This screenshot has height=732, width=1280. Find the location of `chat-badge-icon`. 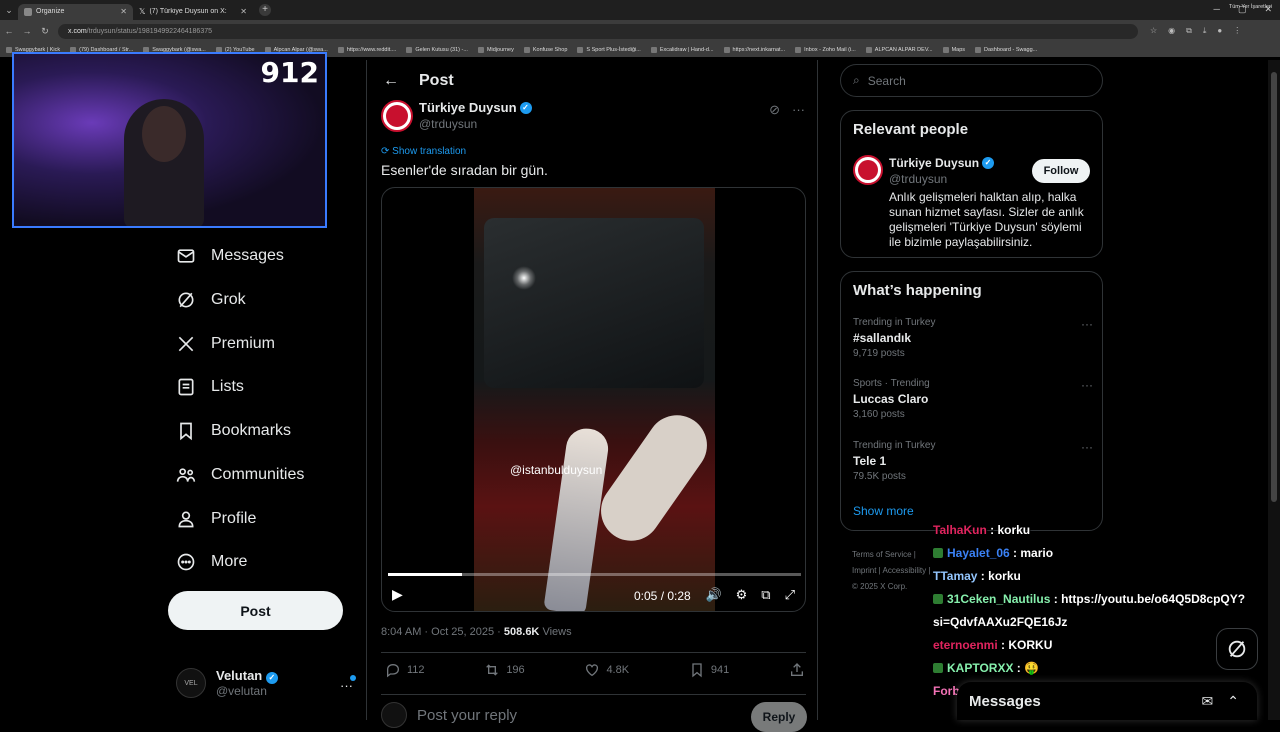

chat-badge-icon is located at coordinates (938, 668).